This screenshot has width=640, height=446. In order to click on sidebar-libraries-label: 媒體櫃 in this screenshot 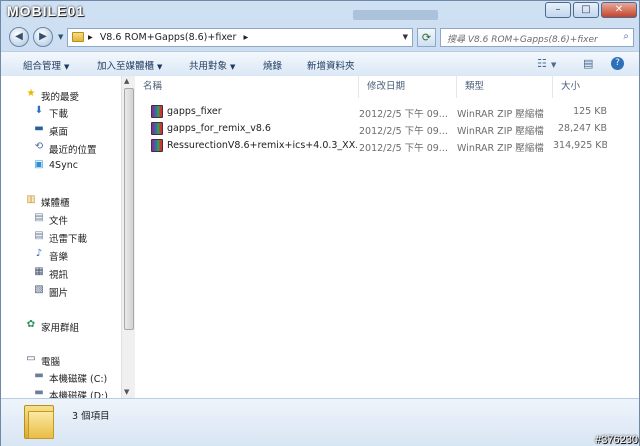, I will do `click(55, 203)`.